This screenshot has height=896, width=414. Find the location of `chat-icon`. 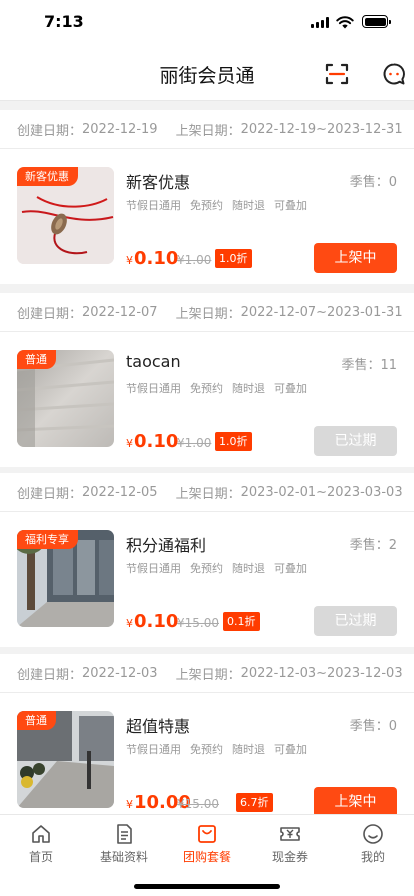

chat-icon is located at coordinates (394, 74).